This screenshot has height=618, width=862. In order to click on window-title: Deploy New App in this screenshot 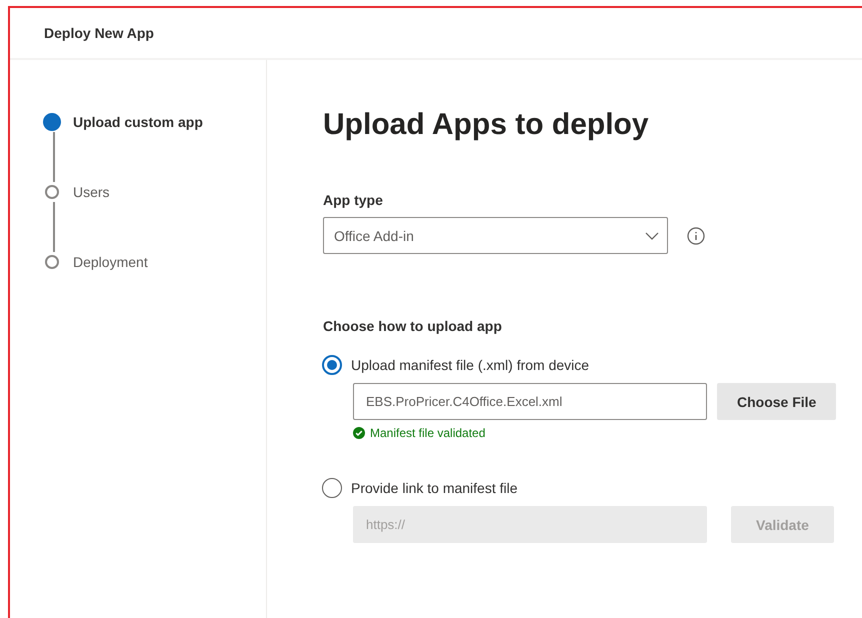, I will do `click(99, 33)`.